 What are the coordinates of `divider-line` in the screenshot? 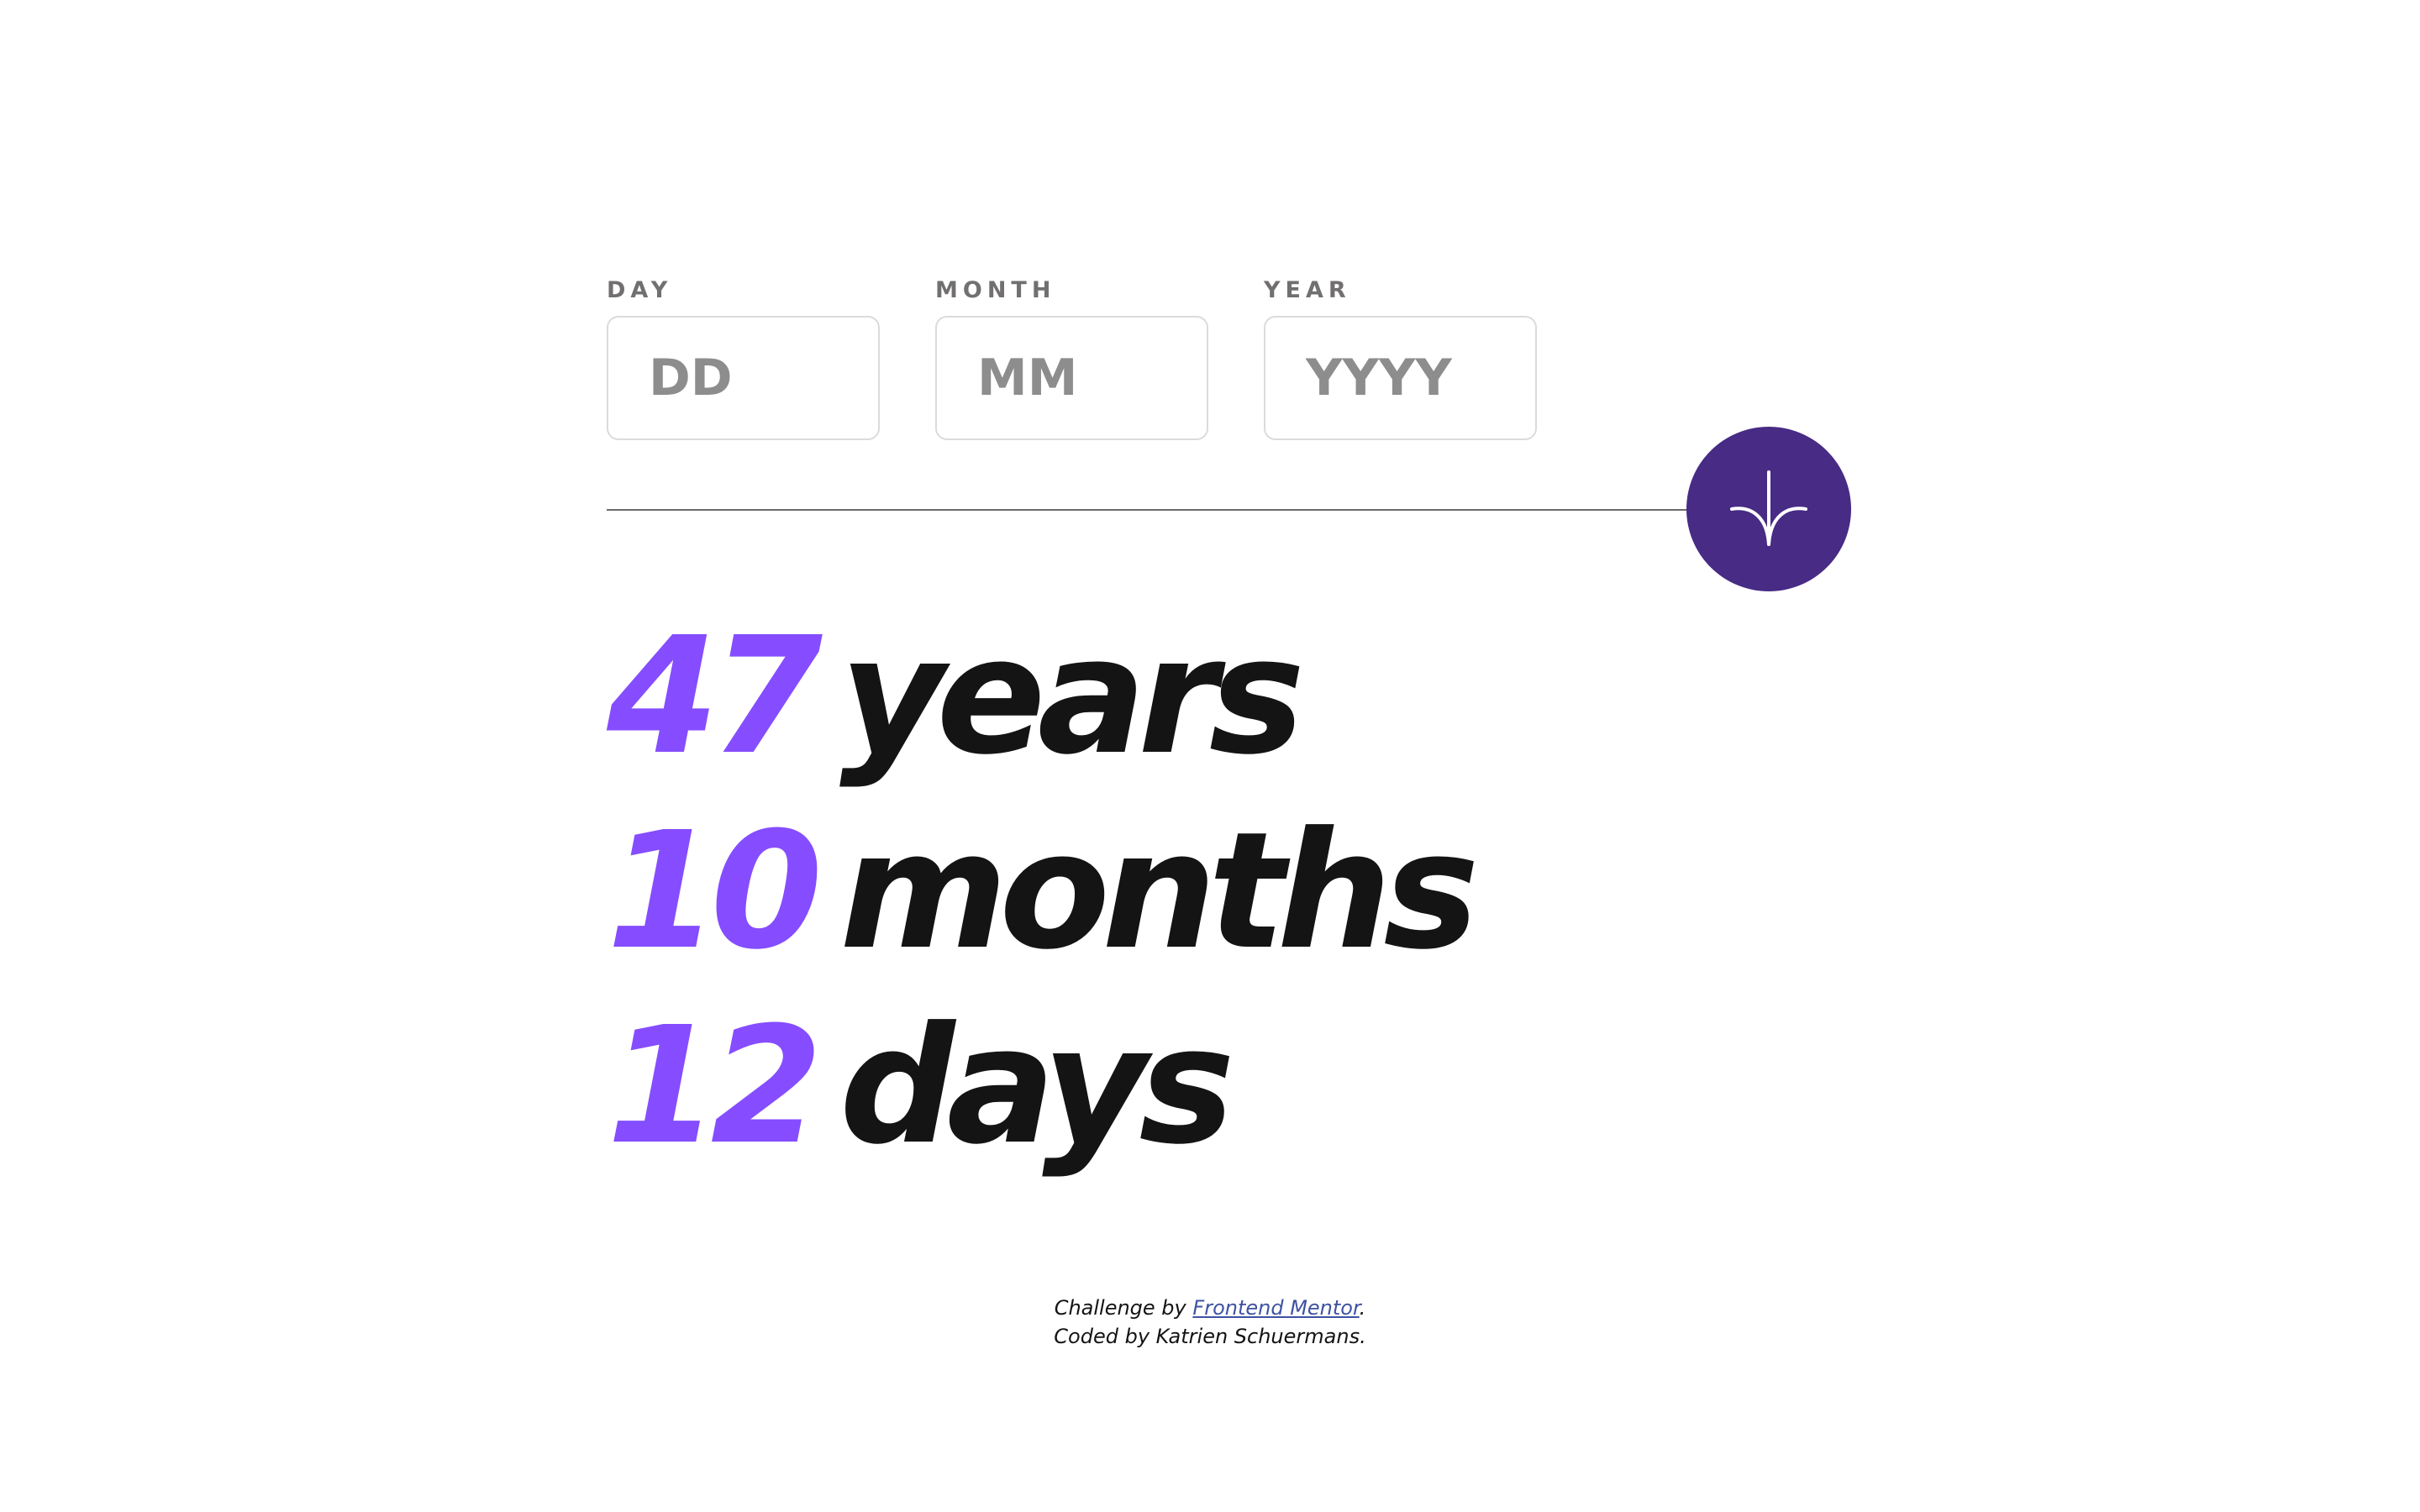 It's located at (1153, 510).